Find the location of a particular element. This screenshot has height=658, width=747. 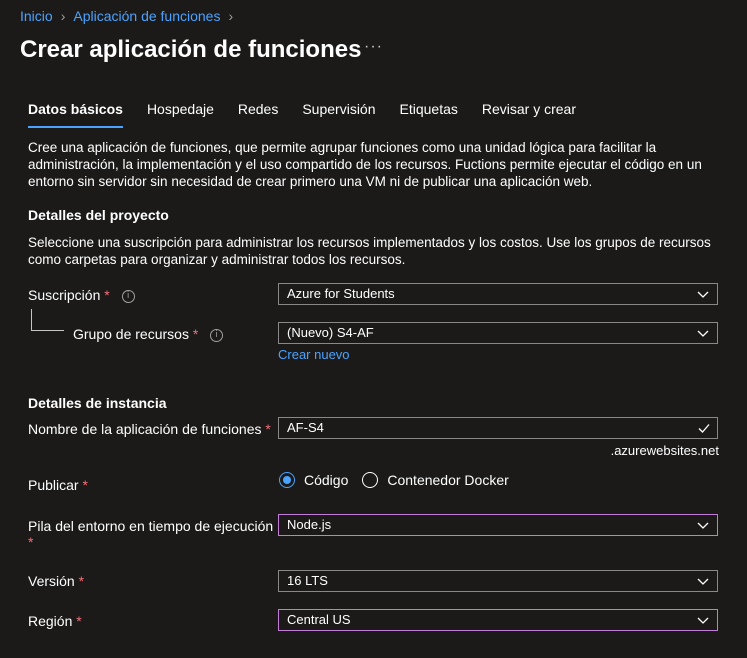

instance-details-heading: Detalles de instancia is located at coordinates (97, 403).